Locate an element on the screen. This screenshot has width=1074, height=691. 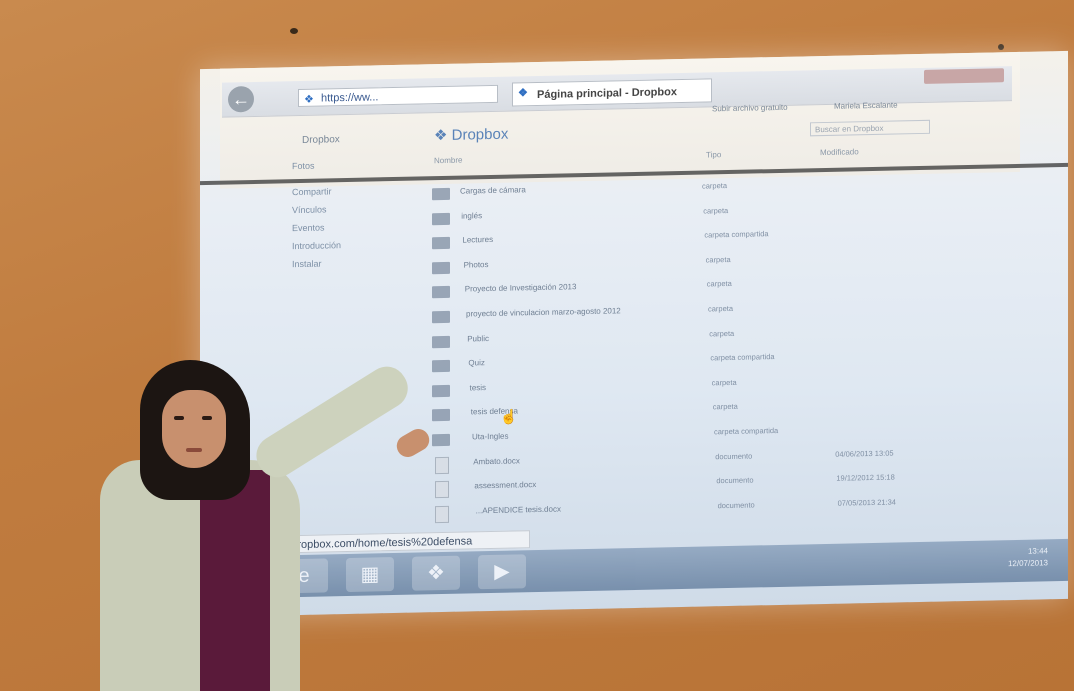
clock-time: 13:44 is located at coordinates (1037, 551).